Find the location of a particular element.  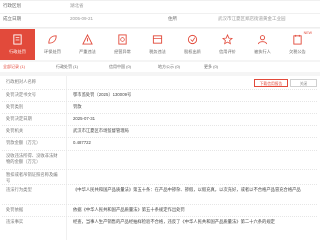

tab-tax-arrears-notice: NEW 欠税公告 is located at coordinates (297, 44).